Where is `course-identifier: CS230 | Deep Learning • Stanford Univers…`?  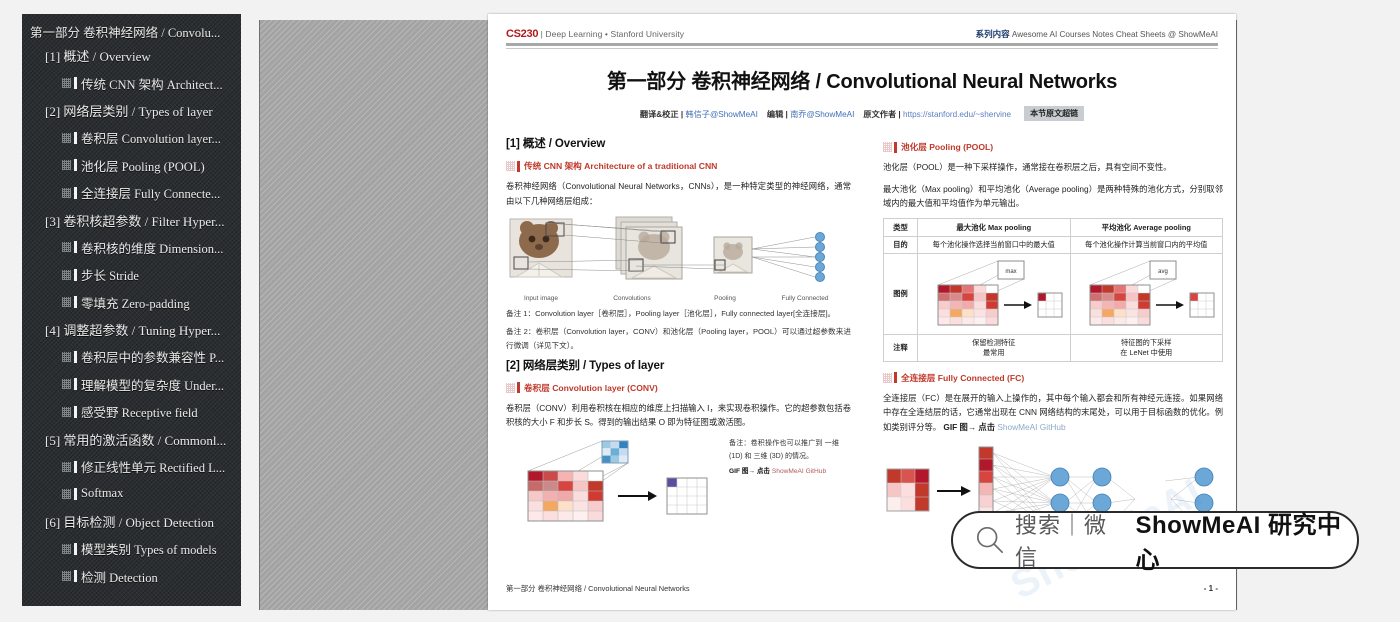 course-identifier: CS230 | Deep Learning • Stanford Univers… is located at coordinates (595, 34).